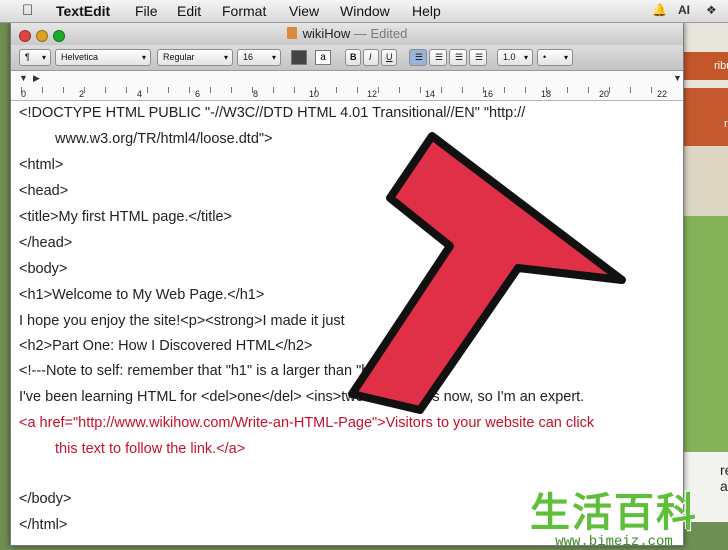  Describe the element at coordinates (438, 57) in the screenshot. I see `align-center-button: ☰` at that location.